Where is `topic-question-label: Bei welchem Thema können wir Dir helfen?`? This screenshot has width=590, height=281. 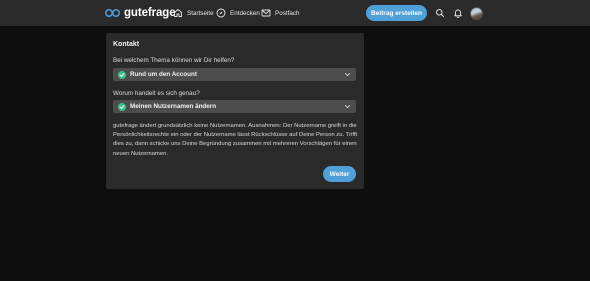
topic-question-label: Bei welchem Thema können wir Dir helfen? is located at coordinates (174, 60).